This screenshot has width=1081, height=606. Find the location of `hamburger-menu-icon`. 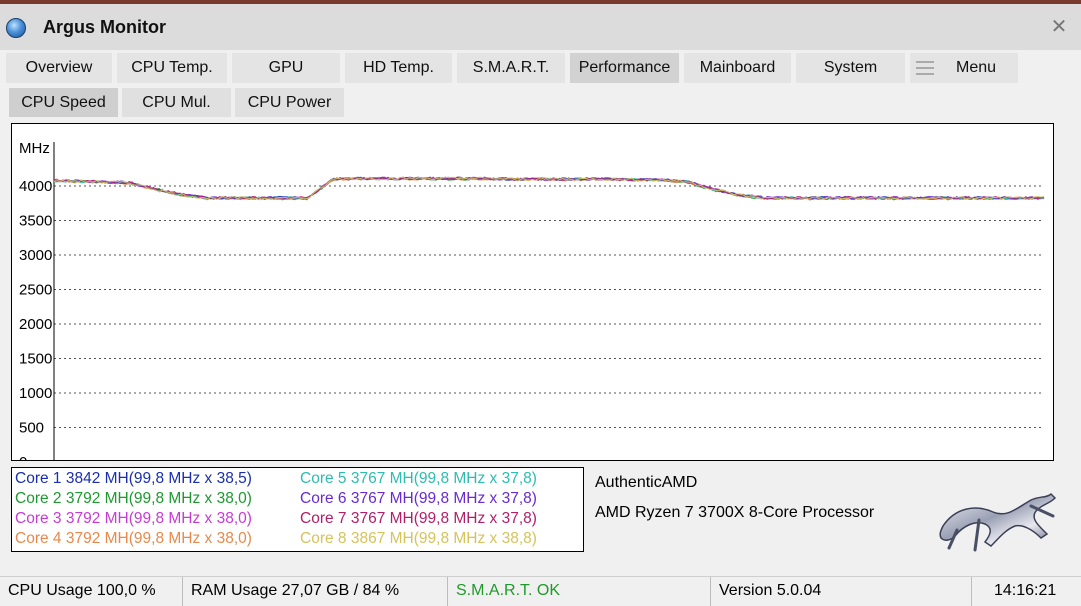

hamburger-menu-icon is located at coordinates (925, 68).